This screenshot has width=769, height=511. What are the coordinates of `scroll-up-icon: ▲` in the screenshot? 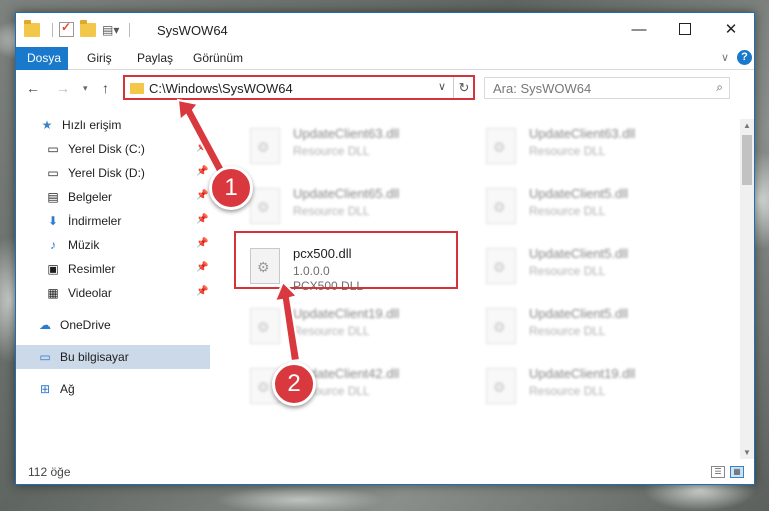 It's located at (747, 125).